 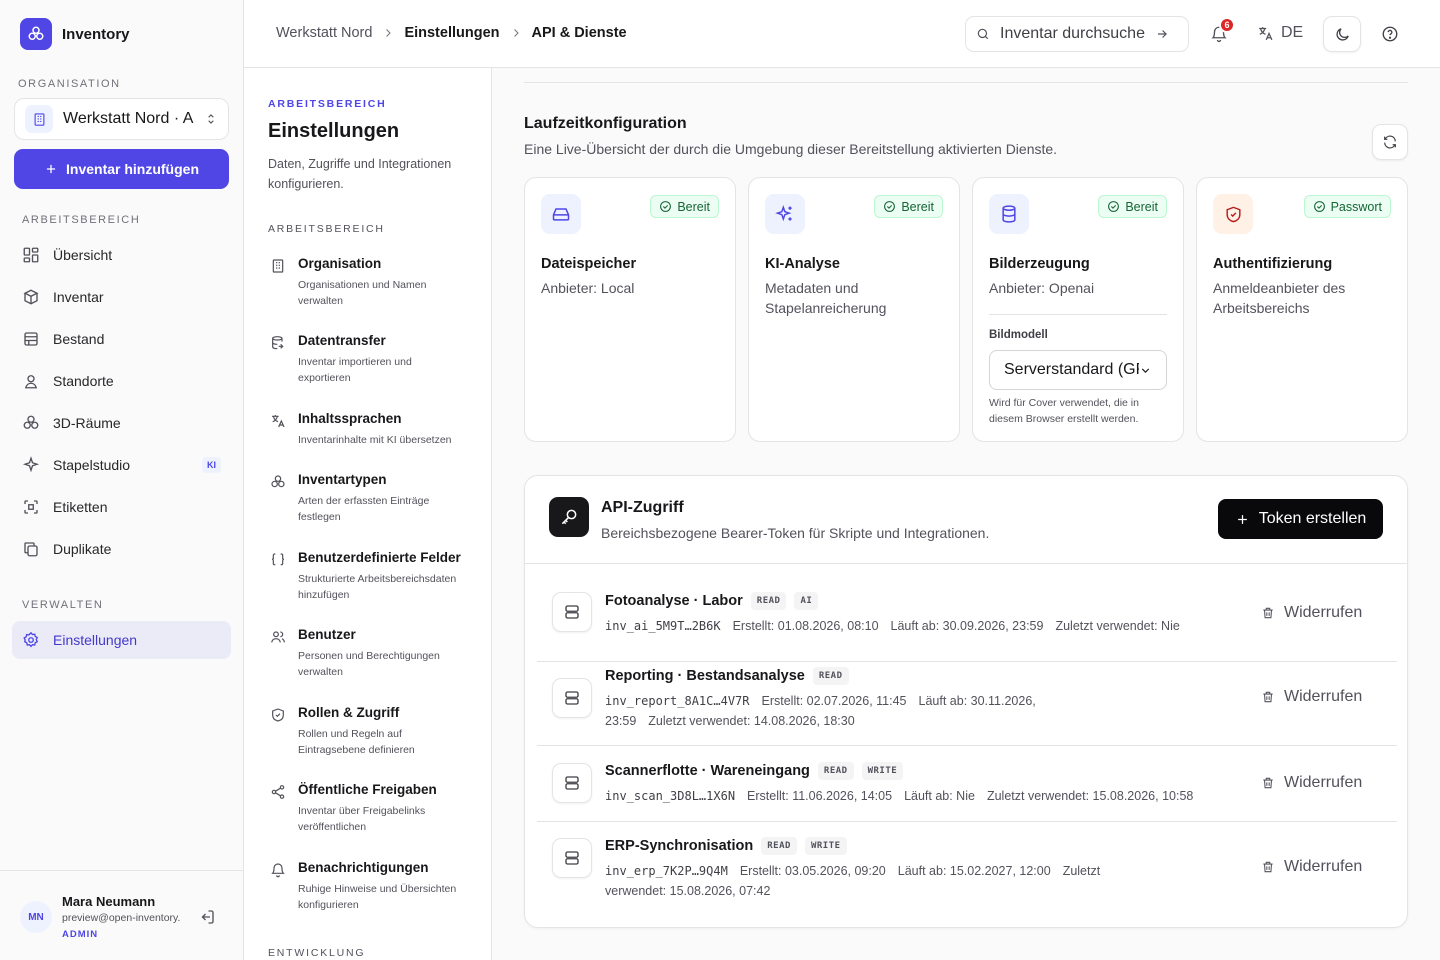 What do you see at coordinates (589, 264) in the screenshot?
I see `service-name: Dateispeicher` at bounding box center [589, 264].